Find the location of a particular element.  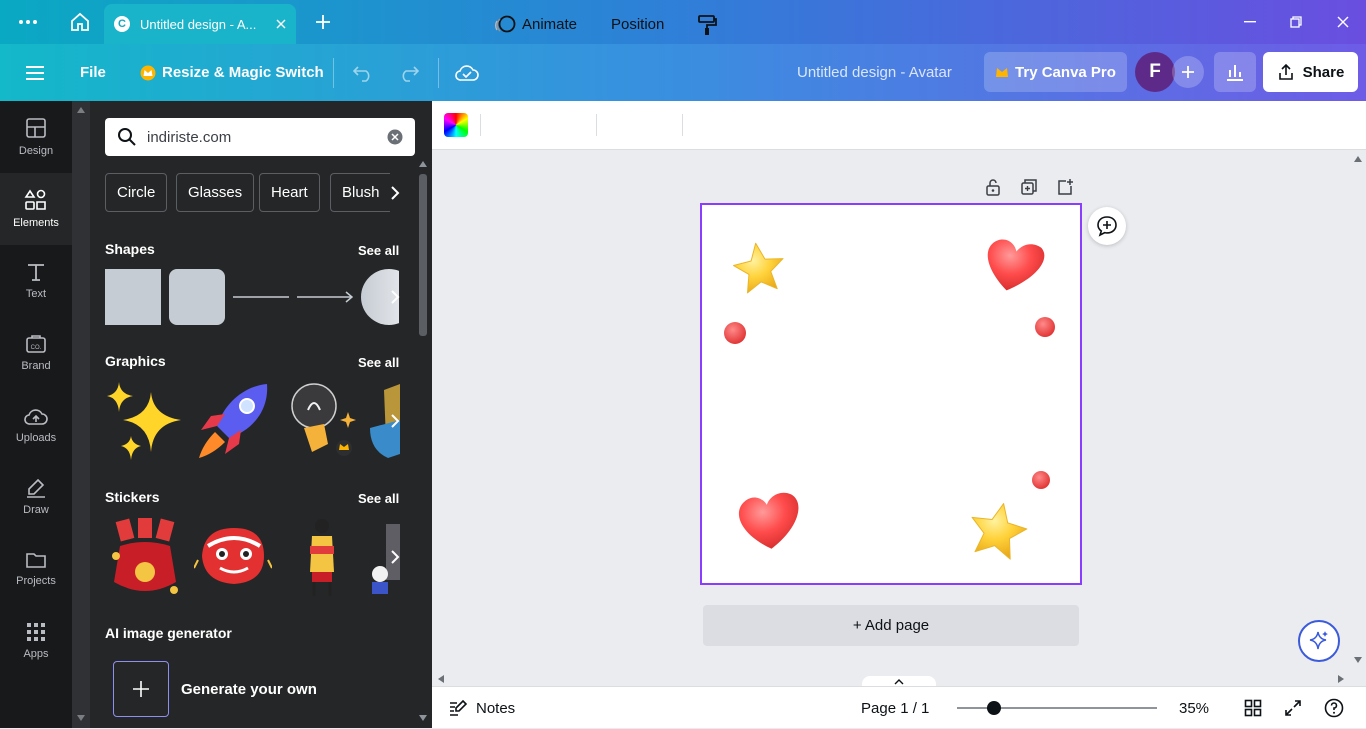

rocket-graphic is located at coordinates (233, 421).